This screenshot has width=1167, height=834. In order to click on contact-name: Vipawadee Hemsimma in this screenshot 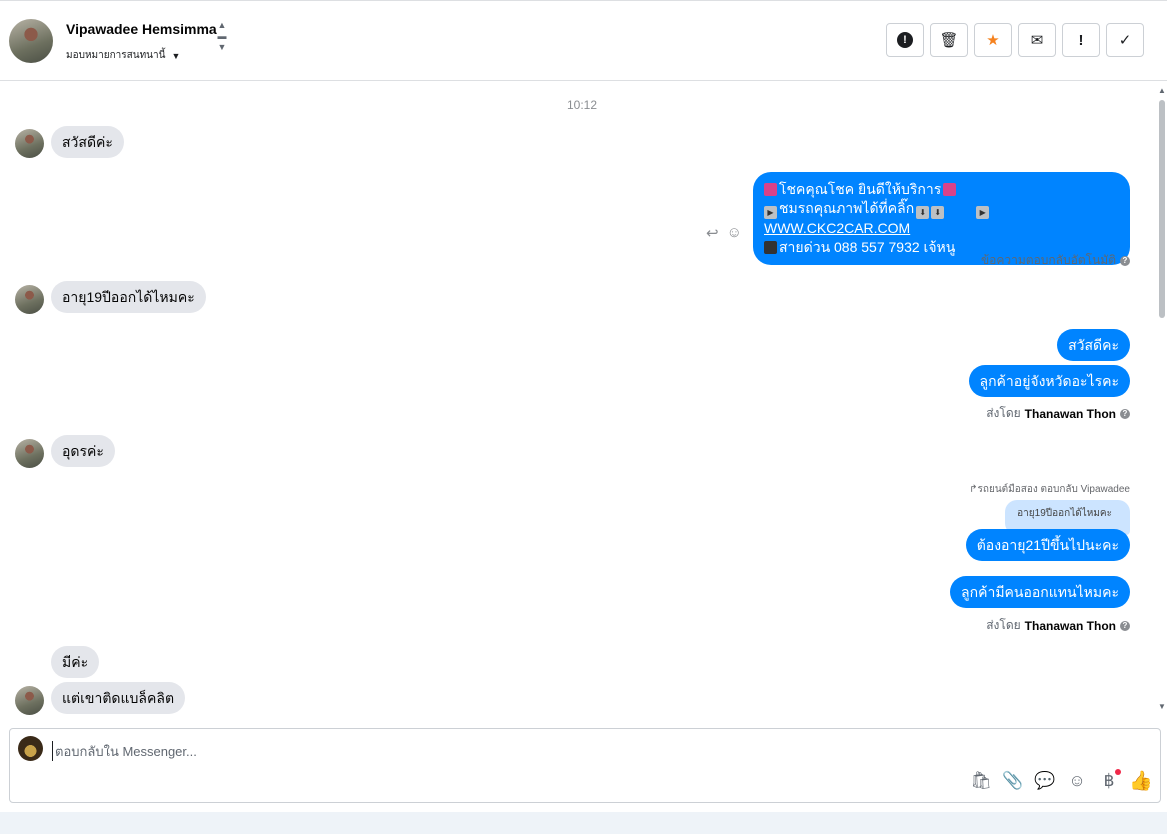, I will do `click(141, 29)`.